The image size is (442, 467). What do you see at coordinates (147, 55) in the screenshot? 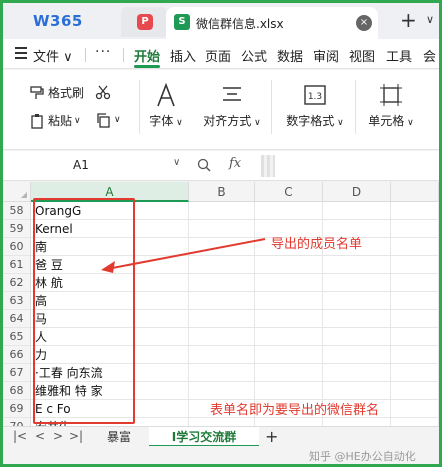
I see `menu-tab-home: 开始` at bounding box center [147, 55].